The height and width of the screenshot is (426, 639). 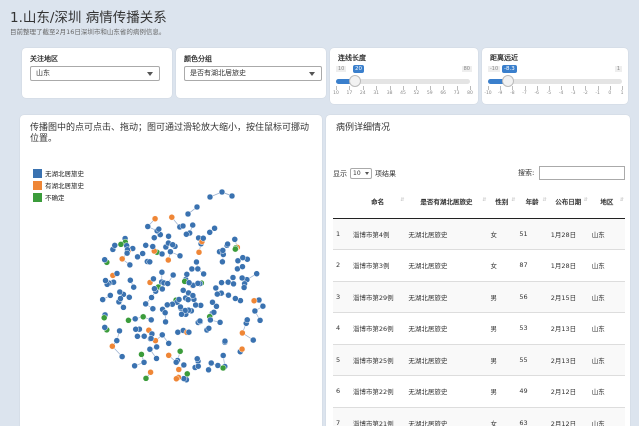 What do you see at coordinates (377, 202) in the screenshot?
I see `column-header: 命名 ⇵` at bounding box center [377, 202].